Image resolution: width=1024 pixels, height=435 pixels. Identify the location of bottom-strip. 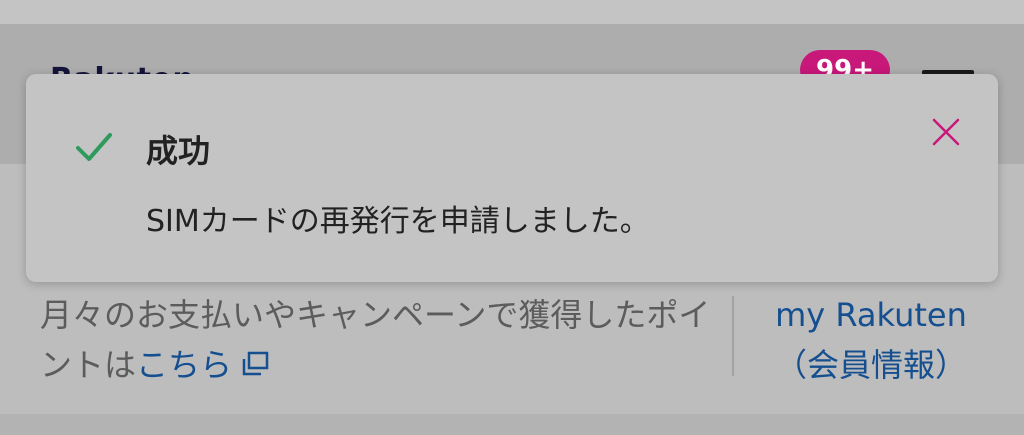
(512, 424).